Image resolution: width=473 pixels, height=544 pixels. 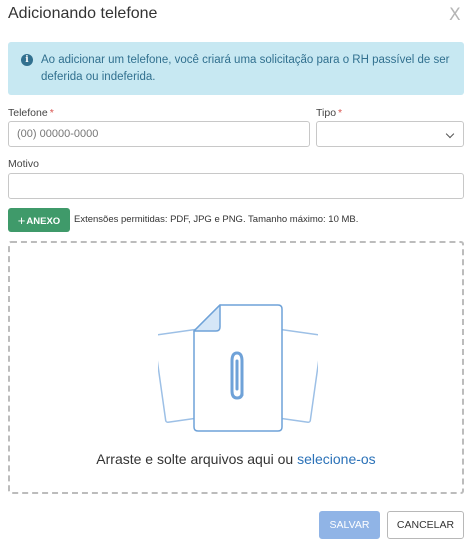 What do you see at coordinates (390, 134) in the screenshot?
I see `type-select` at bounding box center [390, 134].